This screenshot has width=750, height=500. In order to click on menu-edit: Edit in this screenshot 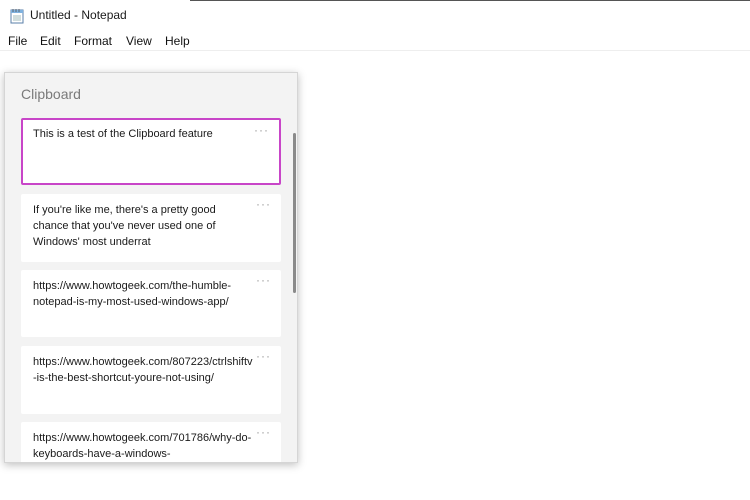, I will do `click(50, 41)`.